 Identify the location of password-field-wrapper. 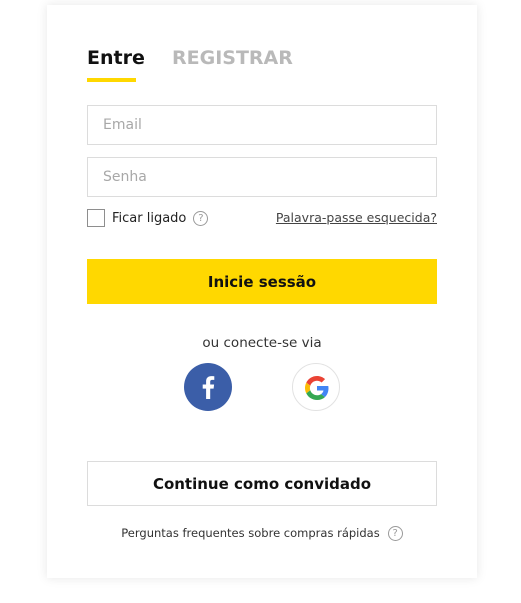
(262, 177).